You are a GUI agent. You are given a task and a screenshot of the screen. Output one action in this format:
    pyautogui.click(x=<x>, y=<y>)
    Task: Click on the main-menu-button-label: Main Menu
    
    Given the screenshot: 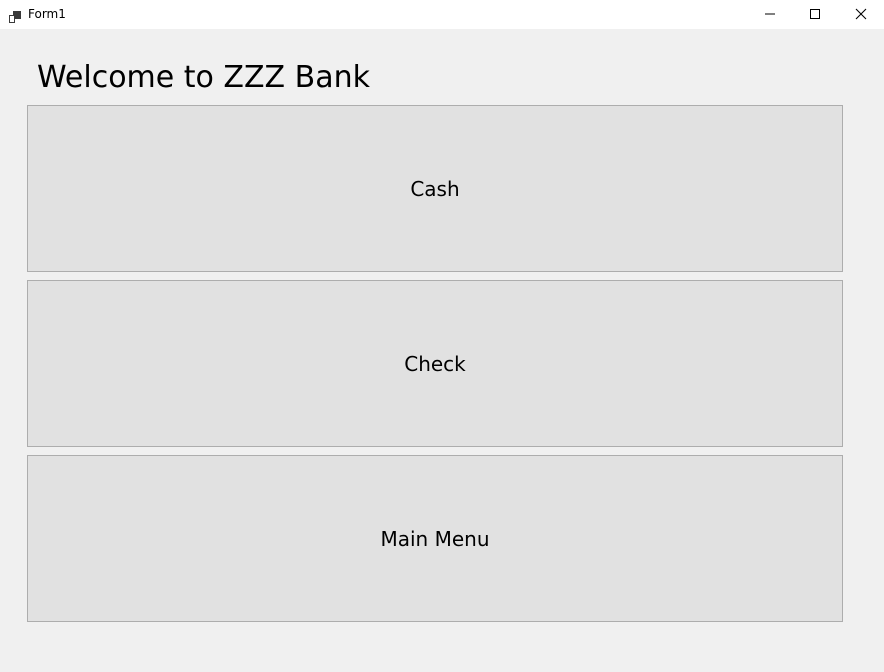 What is the action you would take?
    pyautogui.click(x=435, y=538)
    